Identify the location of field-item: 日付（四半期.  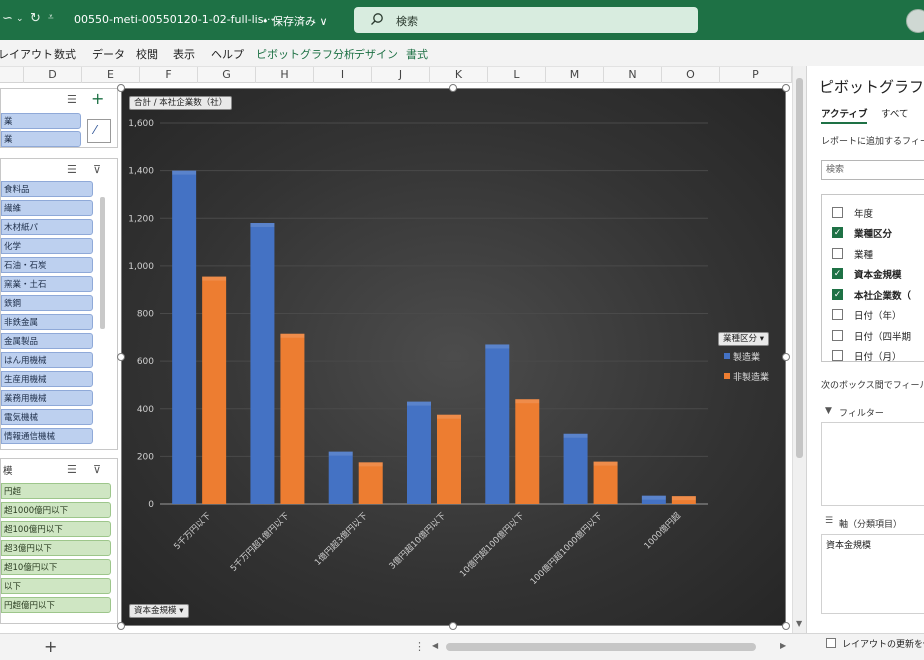
(882, 336).